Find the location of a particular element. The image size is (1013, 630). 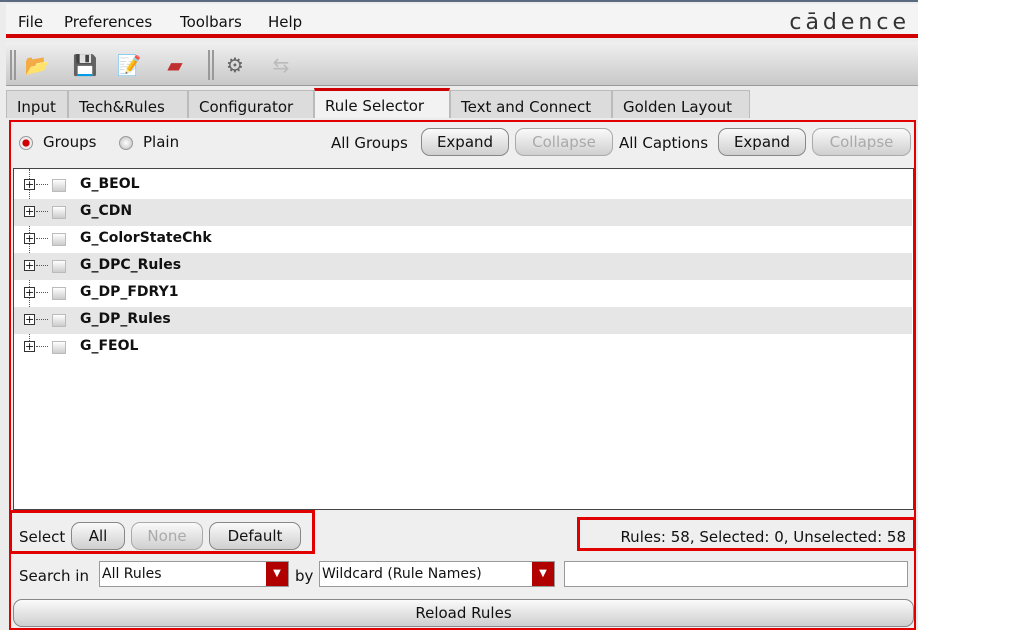

plain-label: Plain is located at coordinates (161, 142).